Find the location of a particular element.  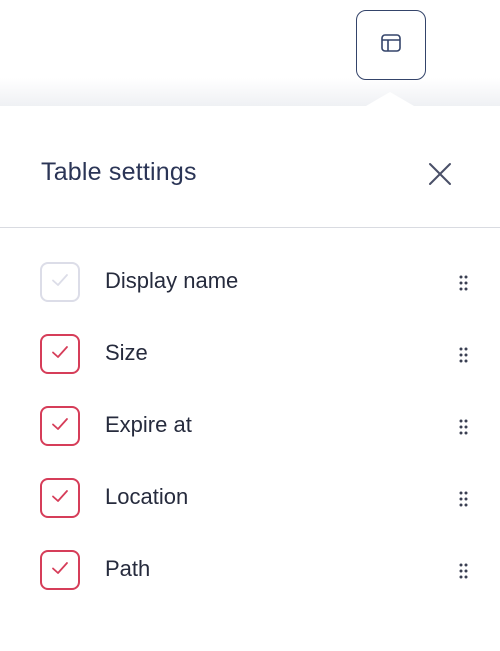

list-item: Size is located at coordinates (250, 354).